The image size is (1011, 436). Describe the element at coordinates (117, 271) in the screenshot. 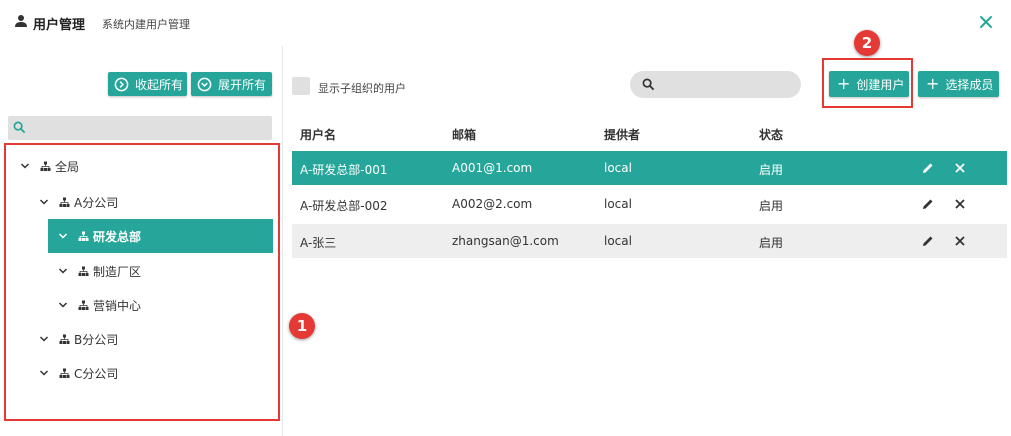

I see `tree-node-label: 制造厂区` at that location.